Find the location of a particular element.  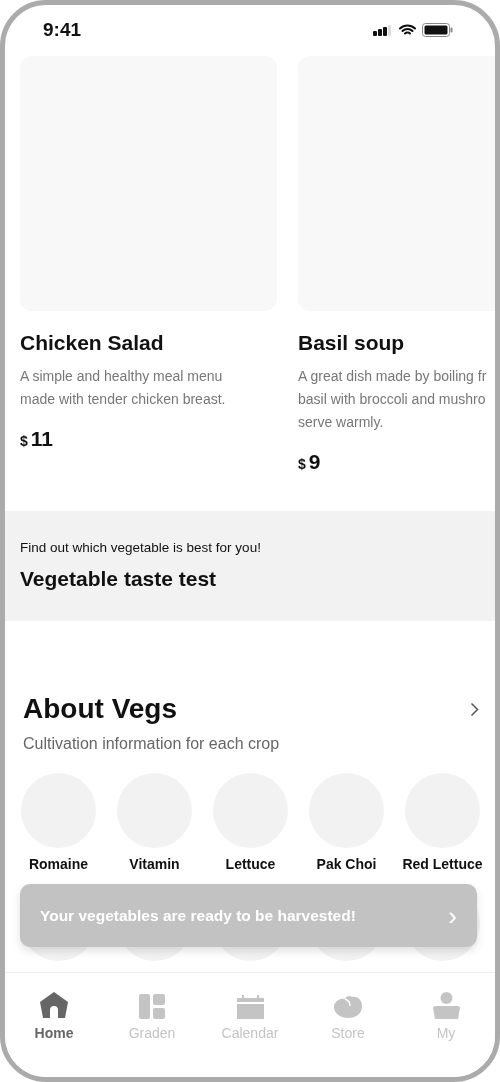

crop-name: Pak Choi is located at coordinates (346, 864).